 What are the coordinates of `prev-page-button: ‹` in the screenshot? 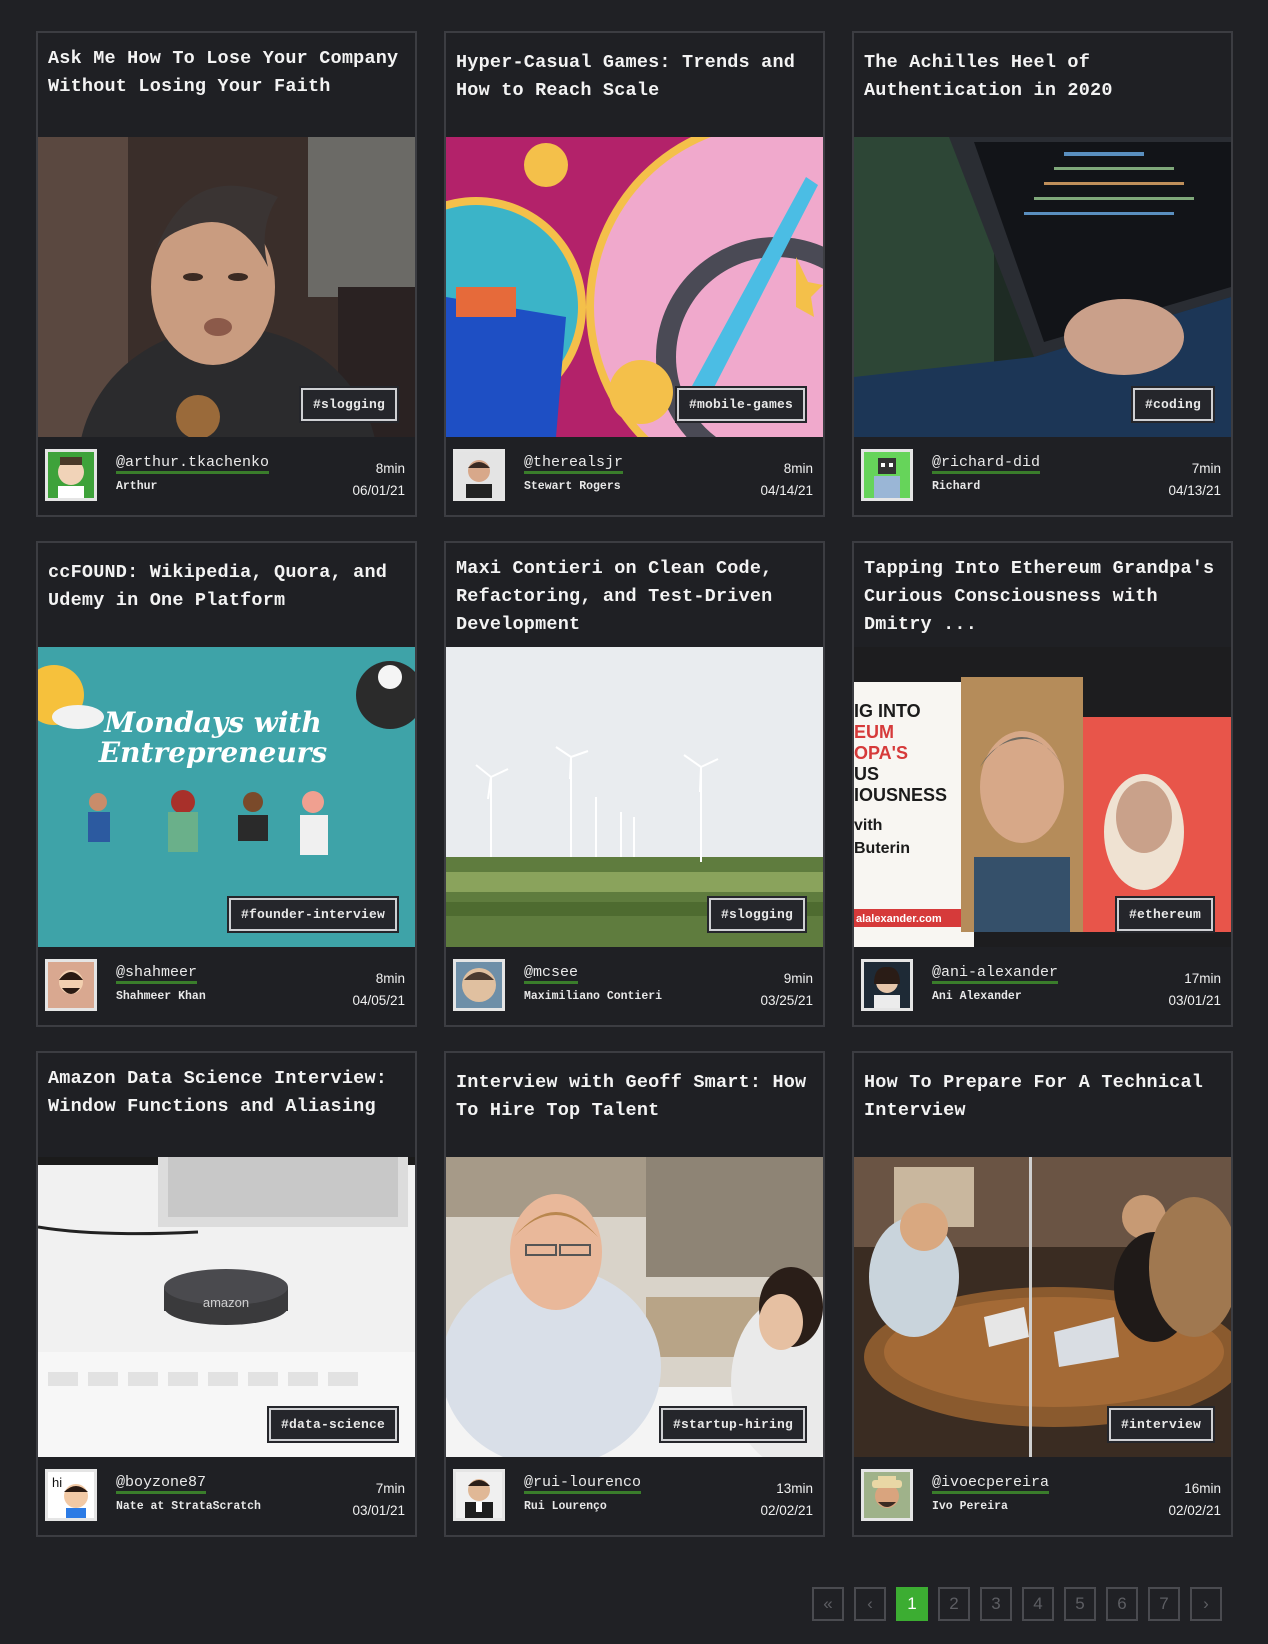 It's located at (870, 1604).